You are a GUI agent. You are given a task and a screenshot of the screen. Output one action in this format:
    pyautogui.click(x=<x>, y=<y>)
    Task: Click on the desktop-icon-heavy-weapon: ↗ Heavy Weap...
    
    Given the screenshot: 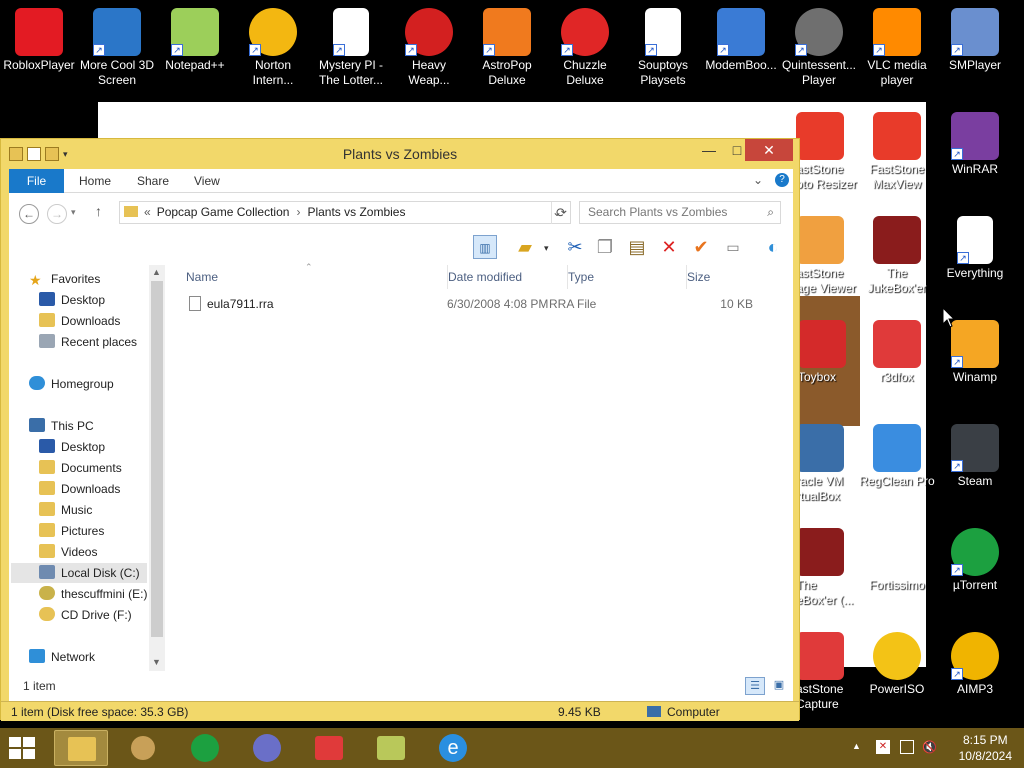 What is the action you would take?
    pyautogui.click(x=429, y=48)
    